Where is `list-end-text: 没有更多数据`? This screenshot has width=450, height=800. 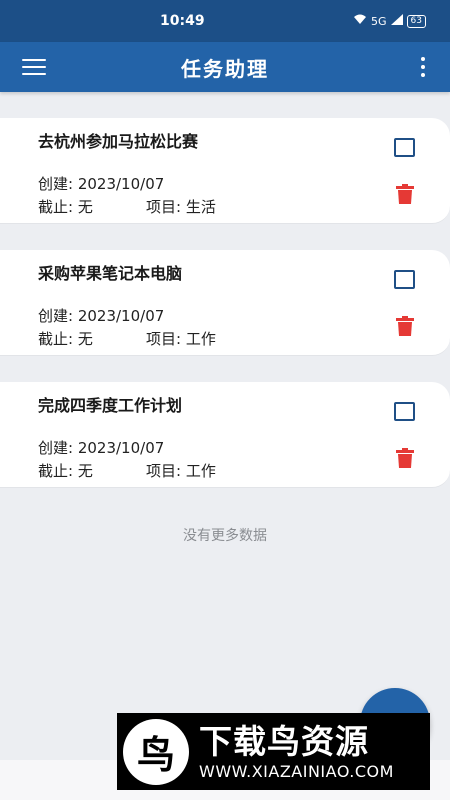 list-end-text: 没有更多数据 is located at coordinates (225, 536).